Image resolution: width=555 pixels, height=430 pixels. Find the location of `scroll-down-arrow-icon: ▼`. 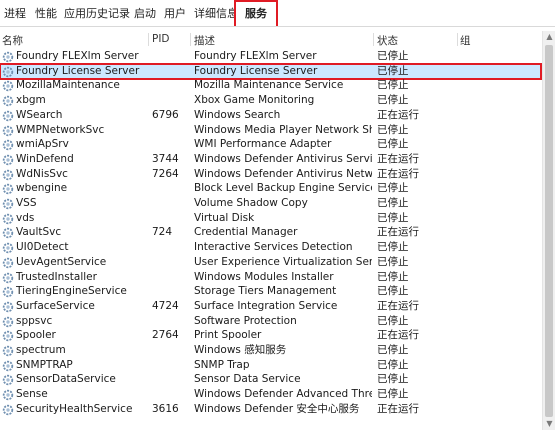

scroll-down-arrow-icon: ▼ is located at coordinates (549, 424).